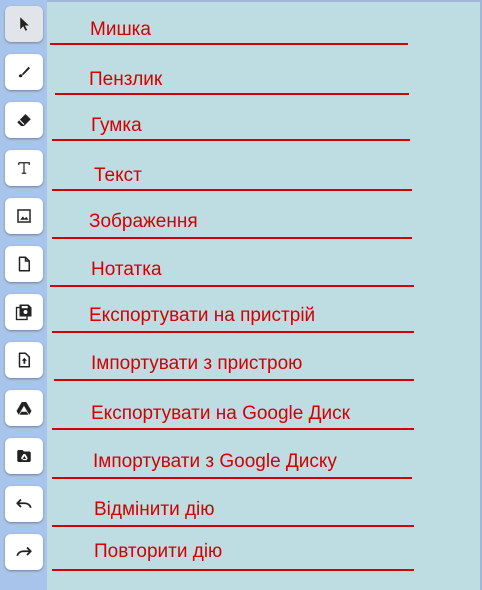  What do you see at coordinates (197, 363) in the screenshot?
I see `label-import-device: Імпортувати з пристрою` at bounding box center [197, 363].